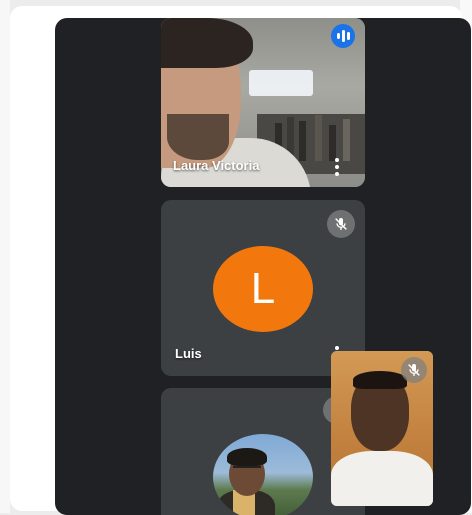  What do you see at coordinates (263, 102) in the screenshot?
I see `participant-tile-laura: Laura Victoria` at bounding box center [263, 102].